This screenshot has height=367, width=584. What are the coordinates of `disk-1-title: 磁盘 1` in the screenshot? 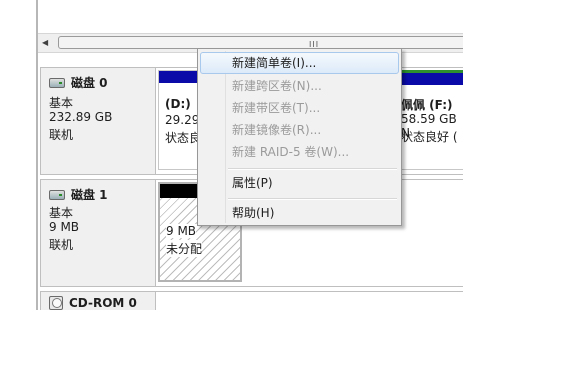 It's located at (78, 194).